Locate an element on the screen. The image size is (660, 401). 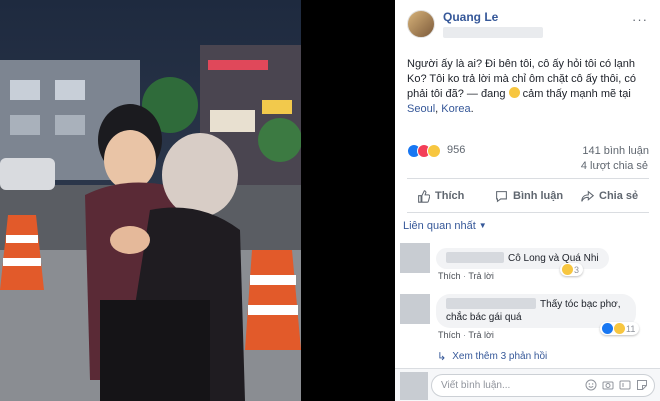
reaction-icons is located at coordinates (428, 151).